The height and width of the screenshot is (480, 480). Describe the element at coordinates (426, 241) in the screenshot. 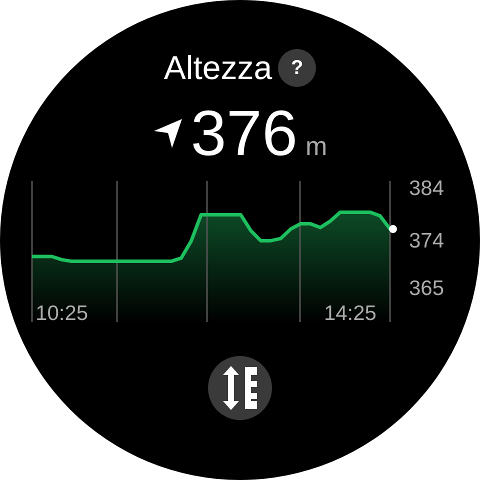

I see `y-tick-label: 374` at that location.